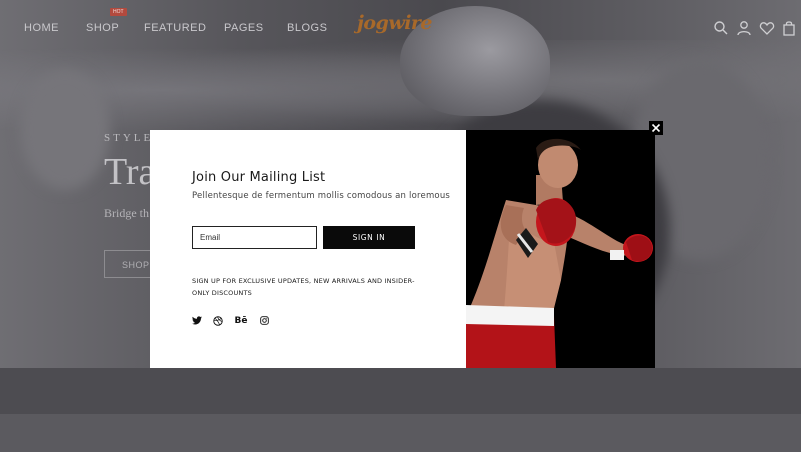 Image resolution: width=801 pixels, height=452 pixels. I want to click on user-icon, so click(744, 28).